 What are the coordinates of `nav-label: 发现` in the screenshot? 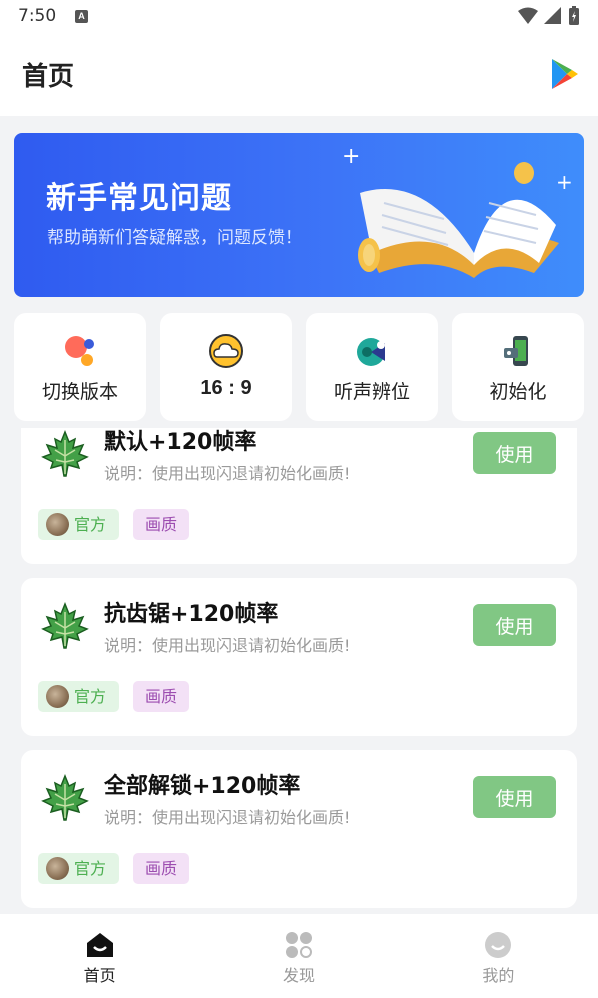 It's located at (298, 975).